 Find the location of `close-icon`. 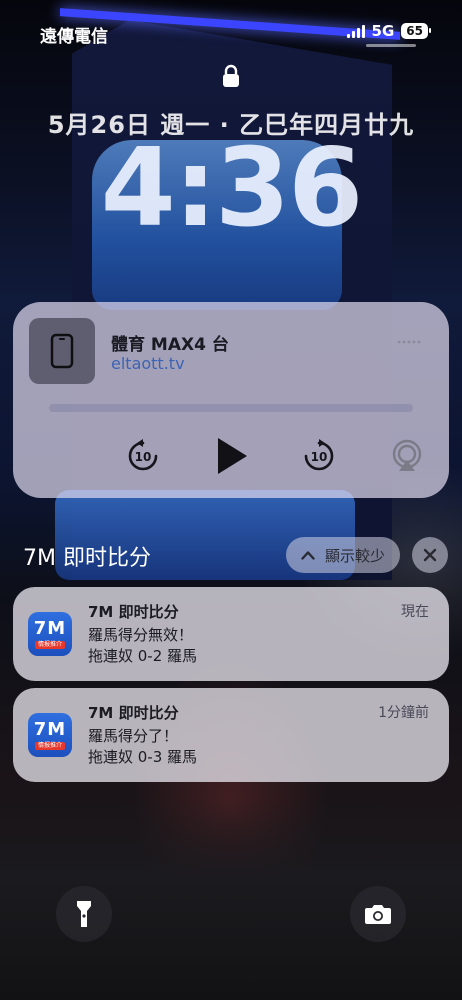

close-icon is located at coordinates (430, 555).